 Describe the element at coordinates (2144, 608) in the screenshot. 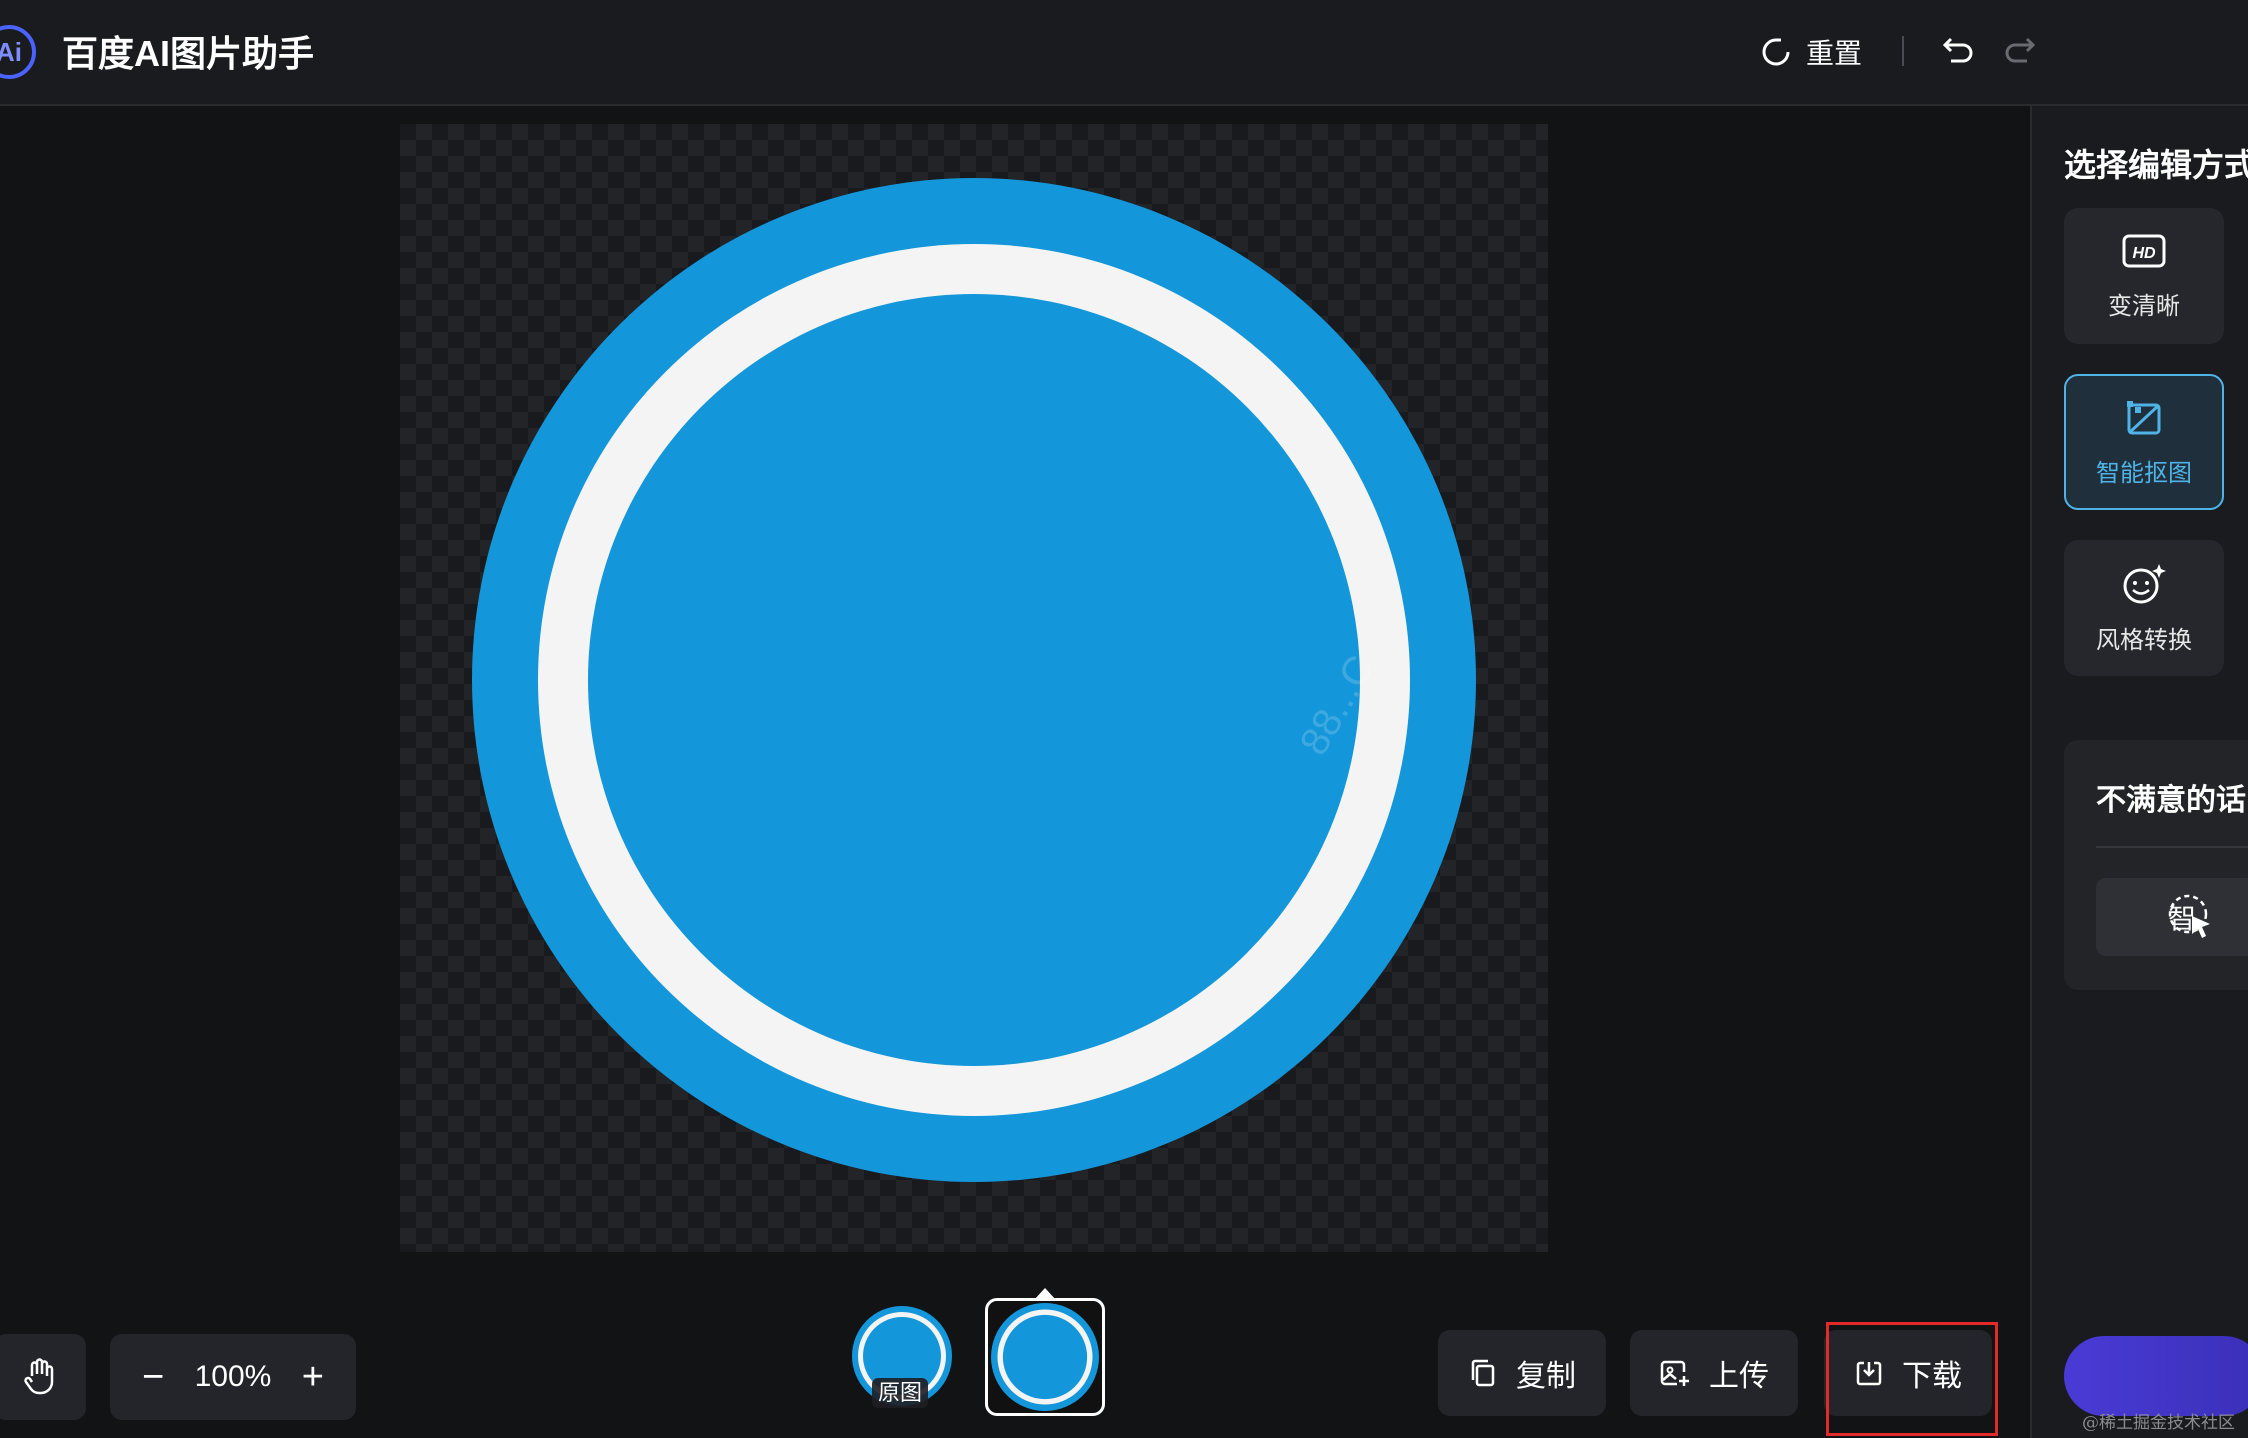

I see `tool-style-transfer: 风格转换` at that location.